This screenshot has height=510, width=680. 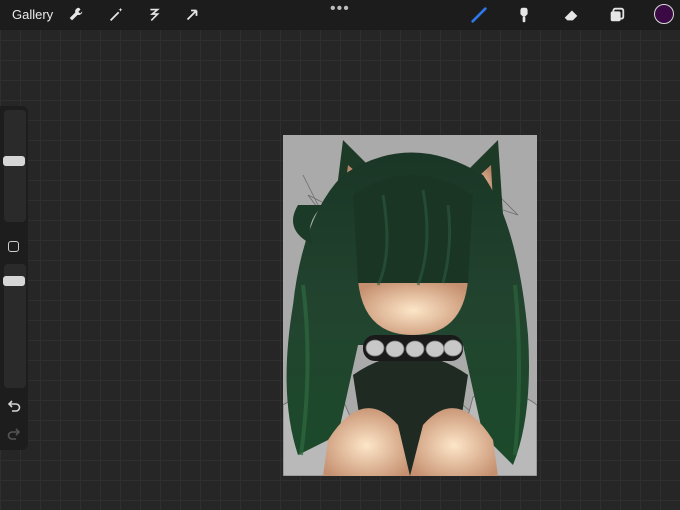 I want to click on opacity-thumb, so click(x=14, y=281).